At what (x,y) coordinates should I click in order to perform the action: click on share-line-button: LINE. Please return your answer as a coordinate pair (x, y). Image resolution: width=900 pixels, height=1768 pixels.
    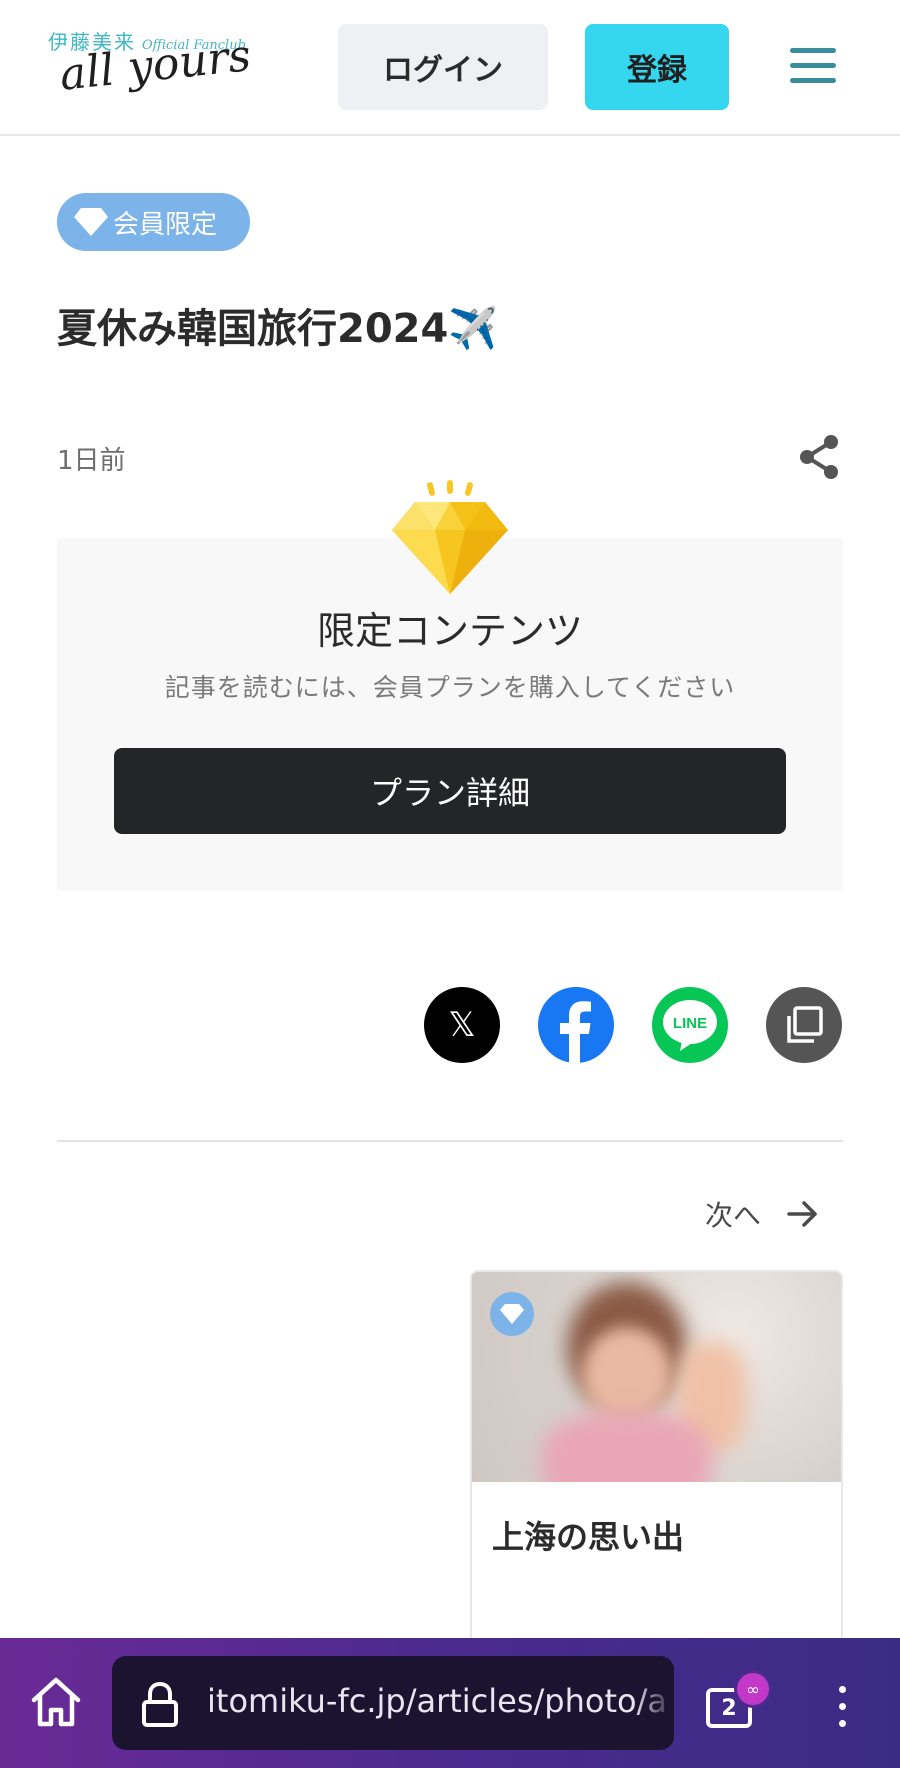
    Looking at the image, I should click on (690, 1025).